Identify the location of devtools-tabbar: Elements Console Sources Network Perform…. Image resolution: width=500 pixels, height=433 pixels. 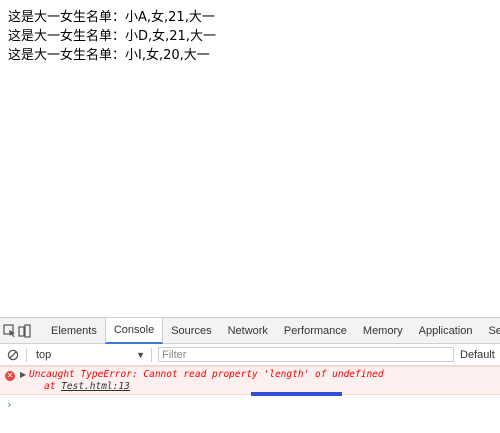
(250, 331).